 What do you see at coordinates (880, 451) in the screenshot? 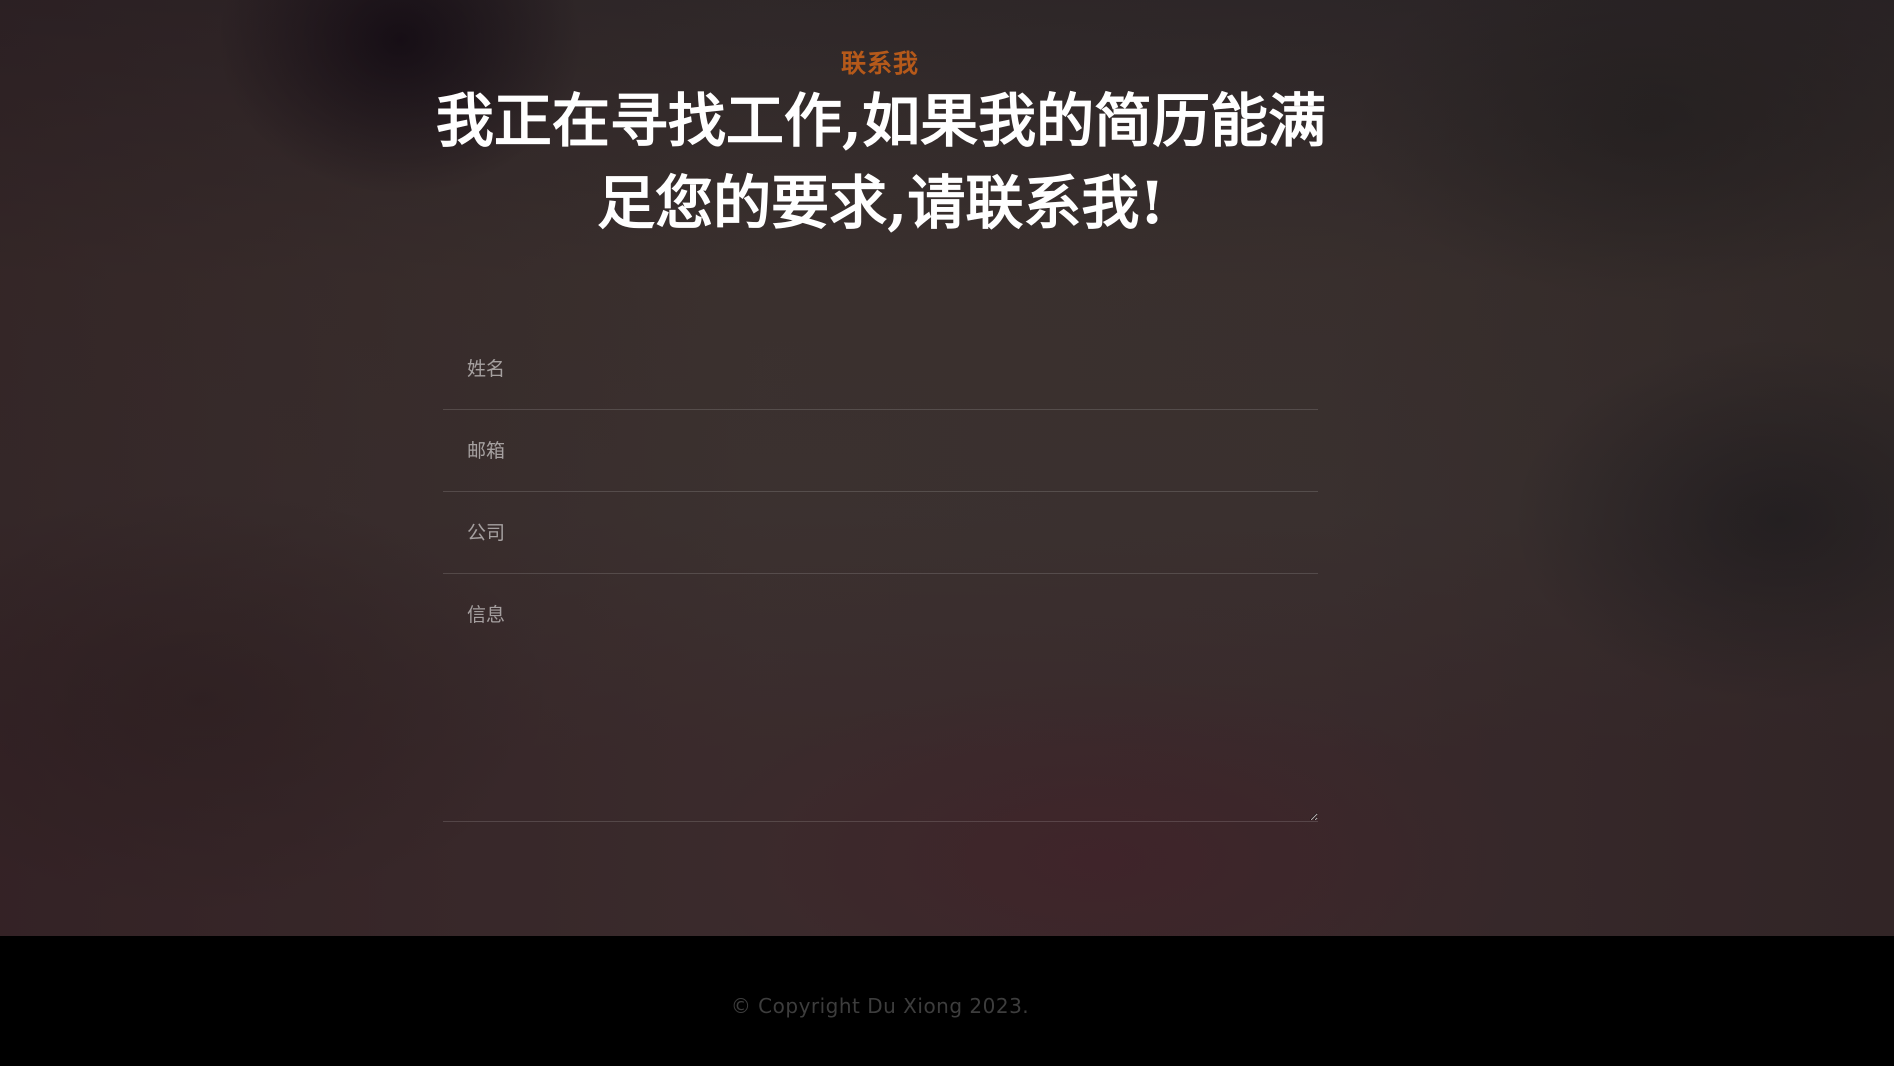
I see `email-field` at bounding box center [880, 451].